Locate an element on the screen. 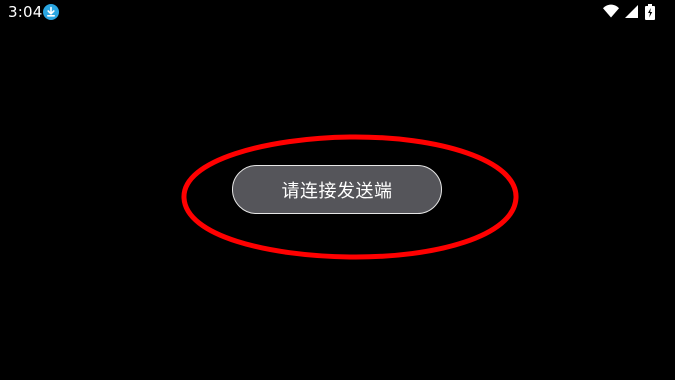 Image resolution: width=675 pixels, height=380 pixels. battery-charging-icon is located at coordinates (650, 12).